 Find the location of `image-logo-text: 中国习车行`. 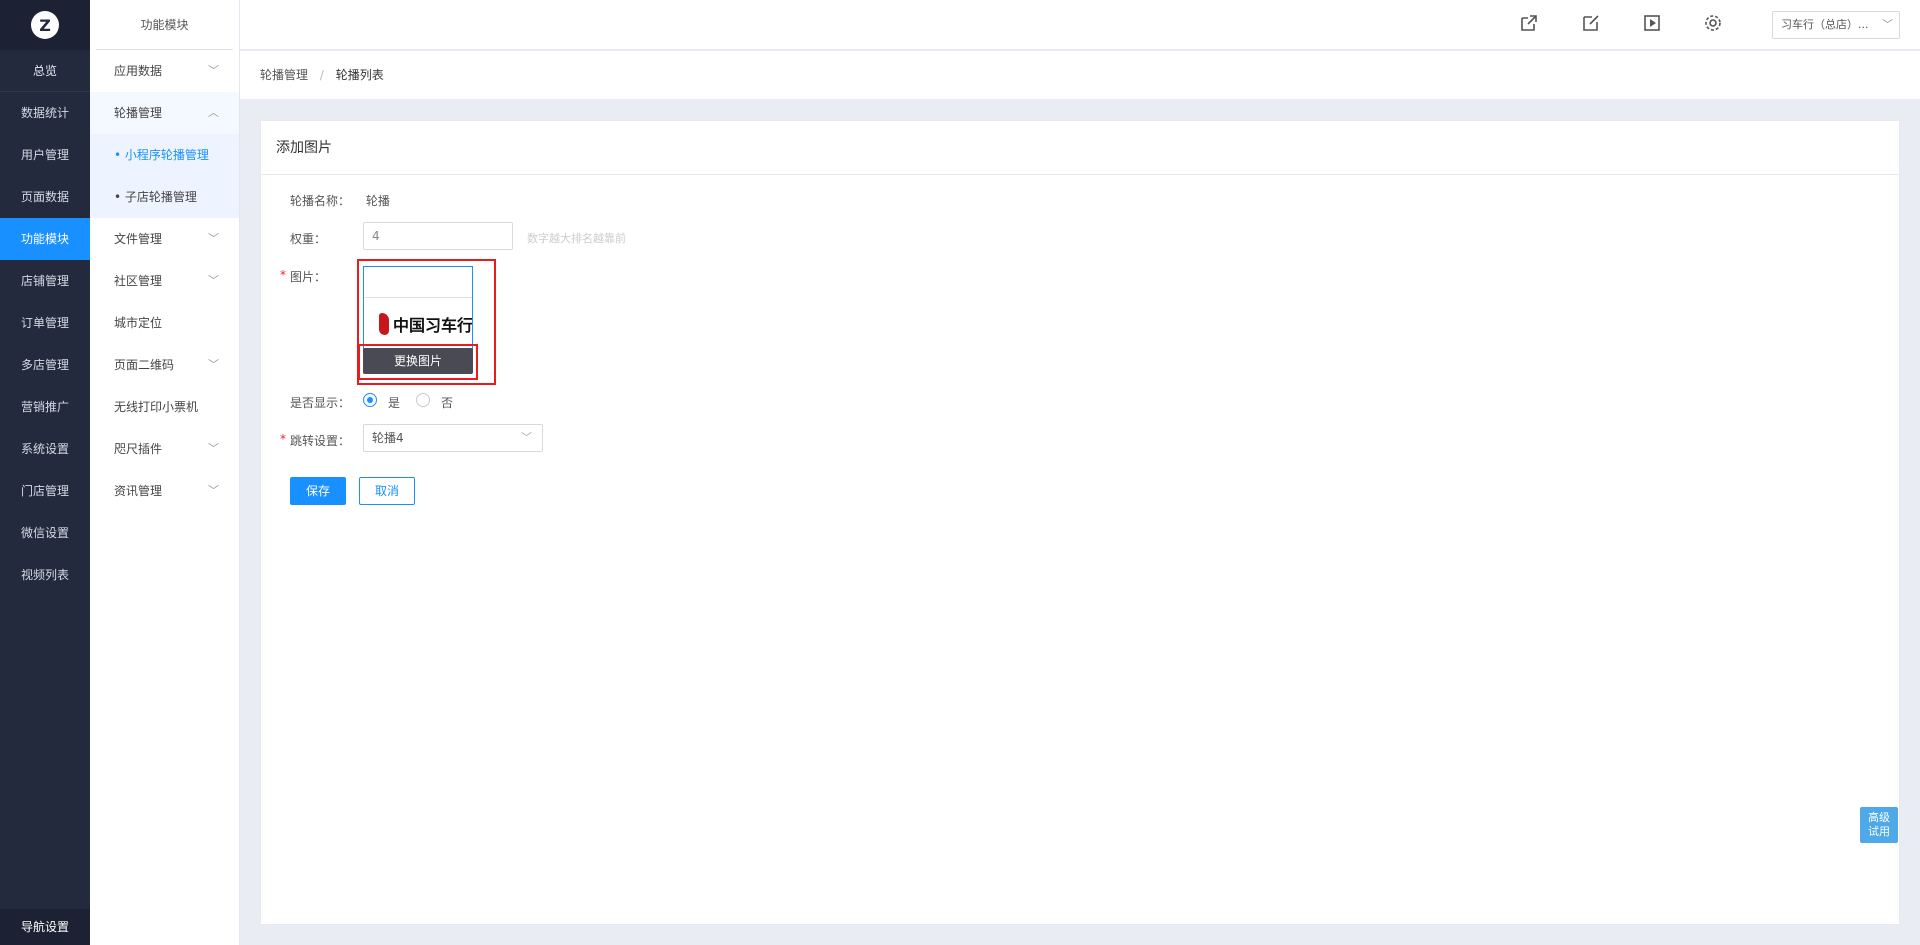

image-logo-text: 中国习车行 is located at coordinates (432, 325).